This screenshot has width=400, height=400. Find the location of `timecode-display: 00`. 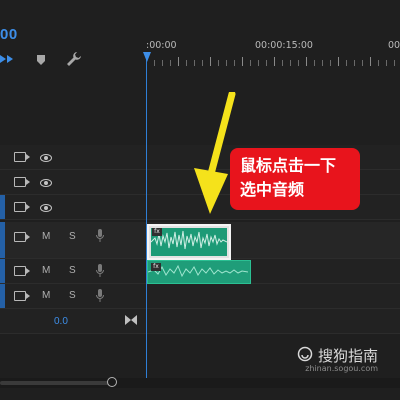

timecode-display: 00 is located at coordinates (9, 34).